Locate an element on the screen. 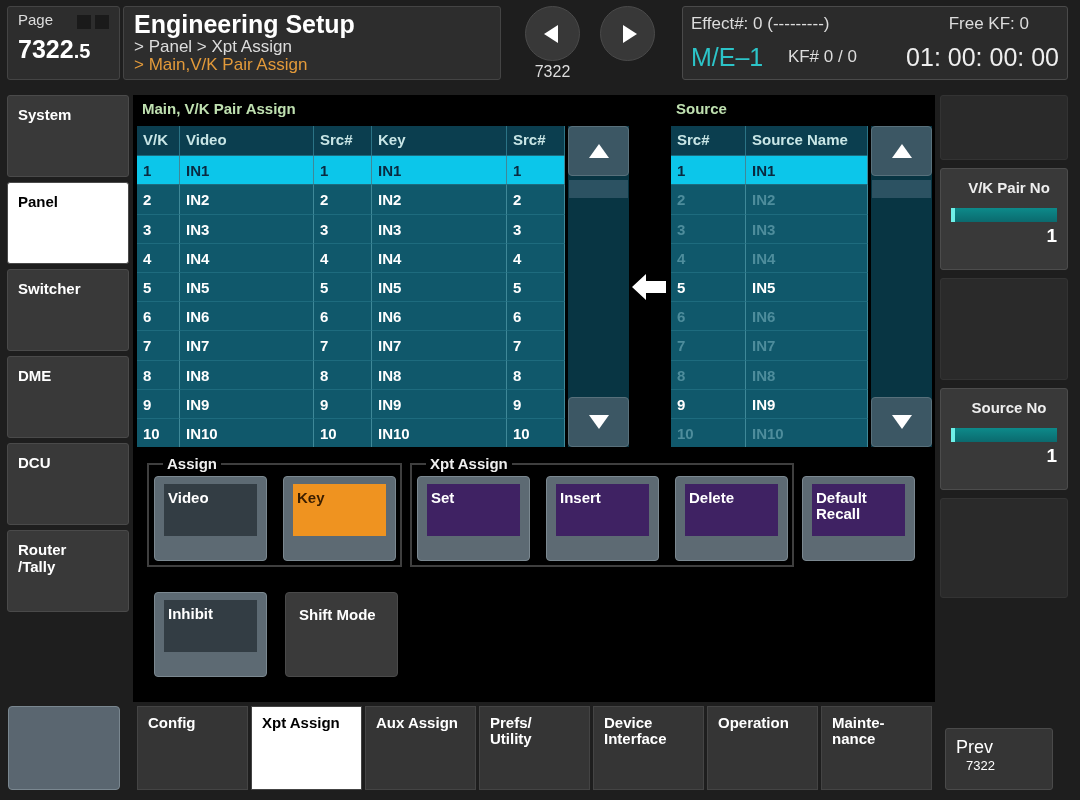 The image size is (1080, 800). panel-button: Set is located at coordinates (473, 519).